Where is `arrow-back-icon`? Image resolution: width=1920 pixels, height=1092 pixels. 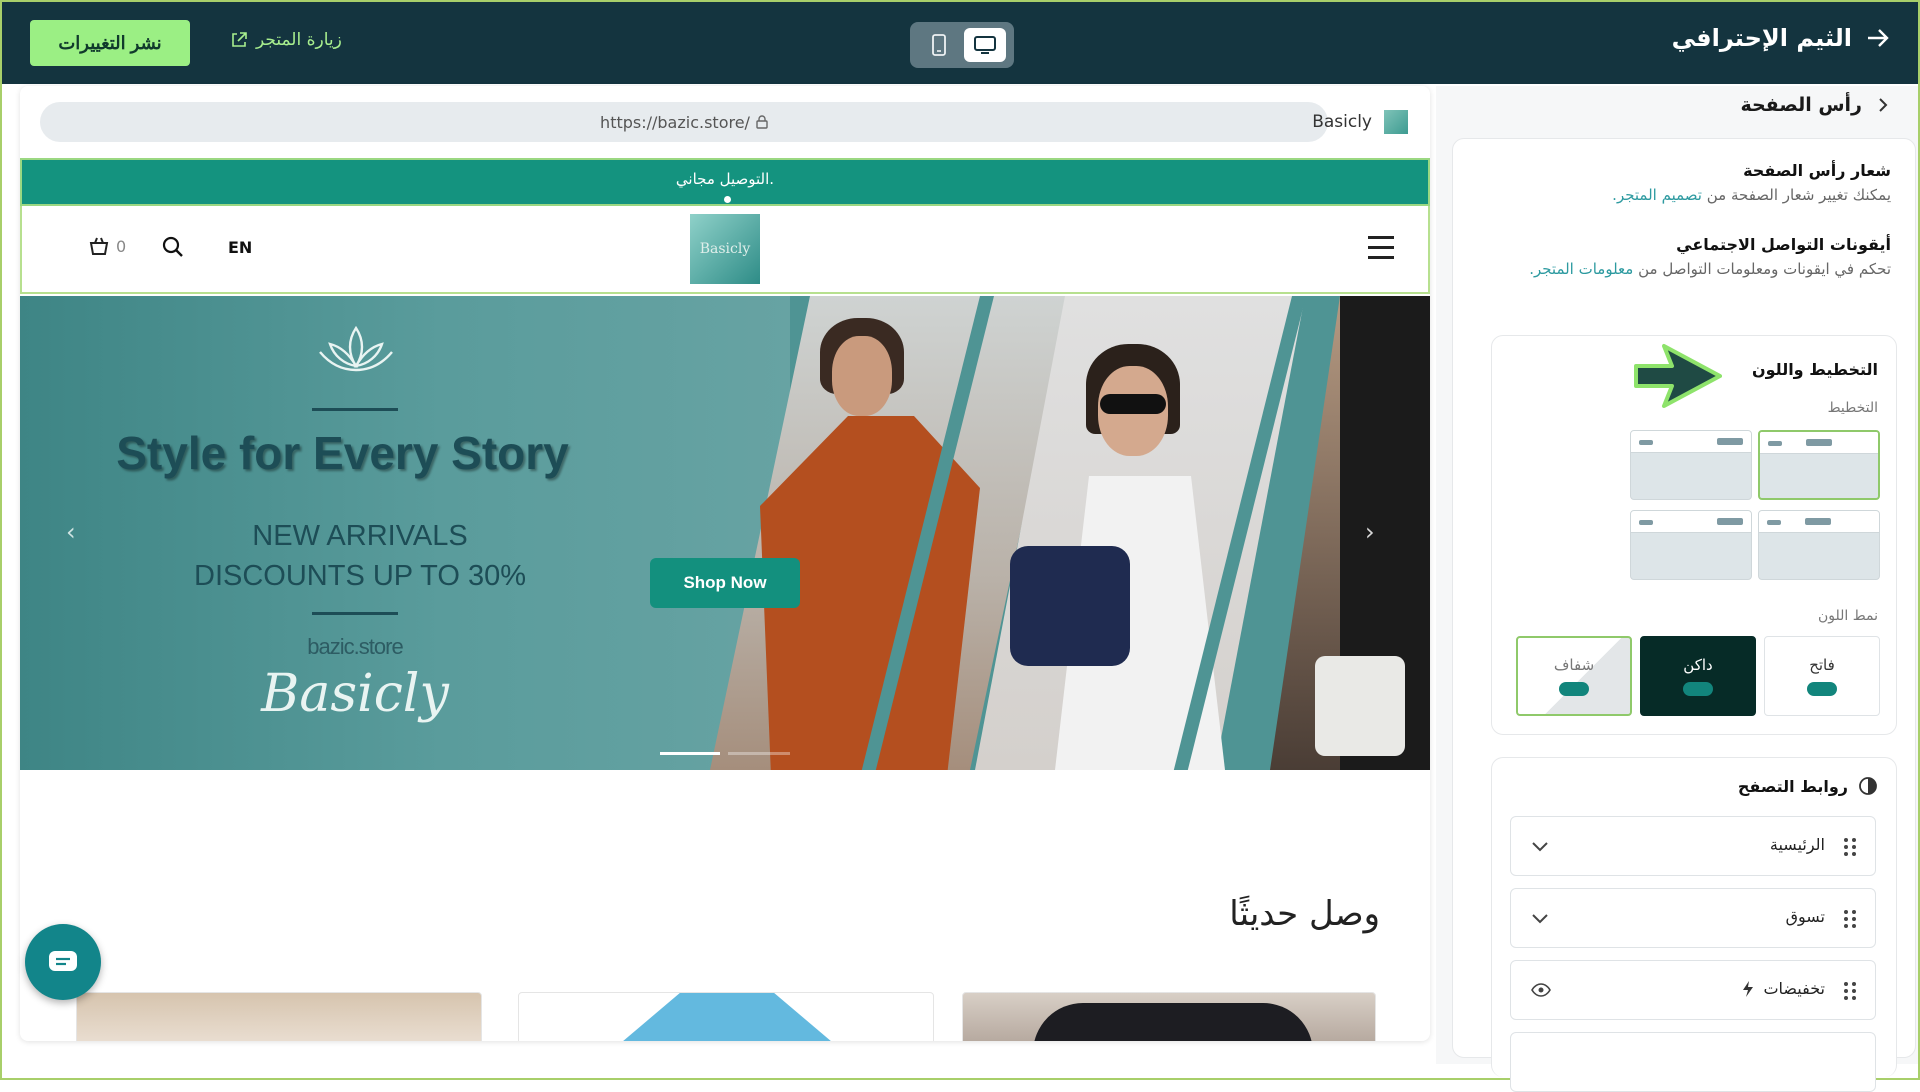
arrow-back-icon is located at coordinates (1878, 38).